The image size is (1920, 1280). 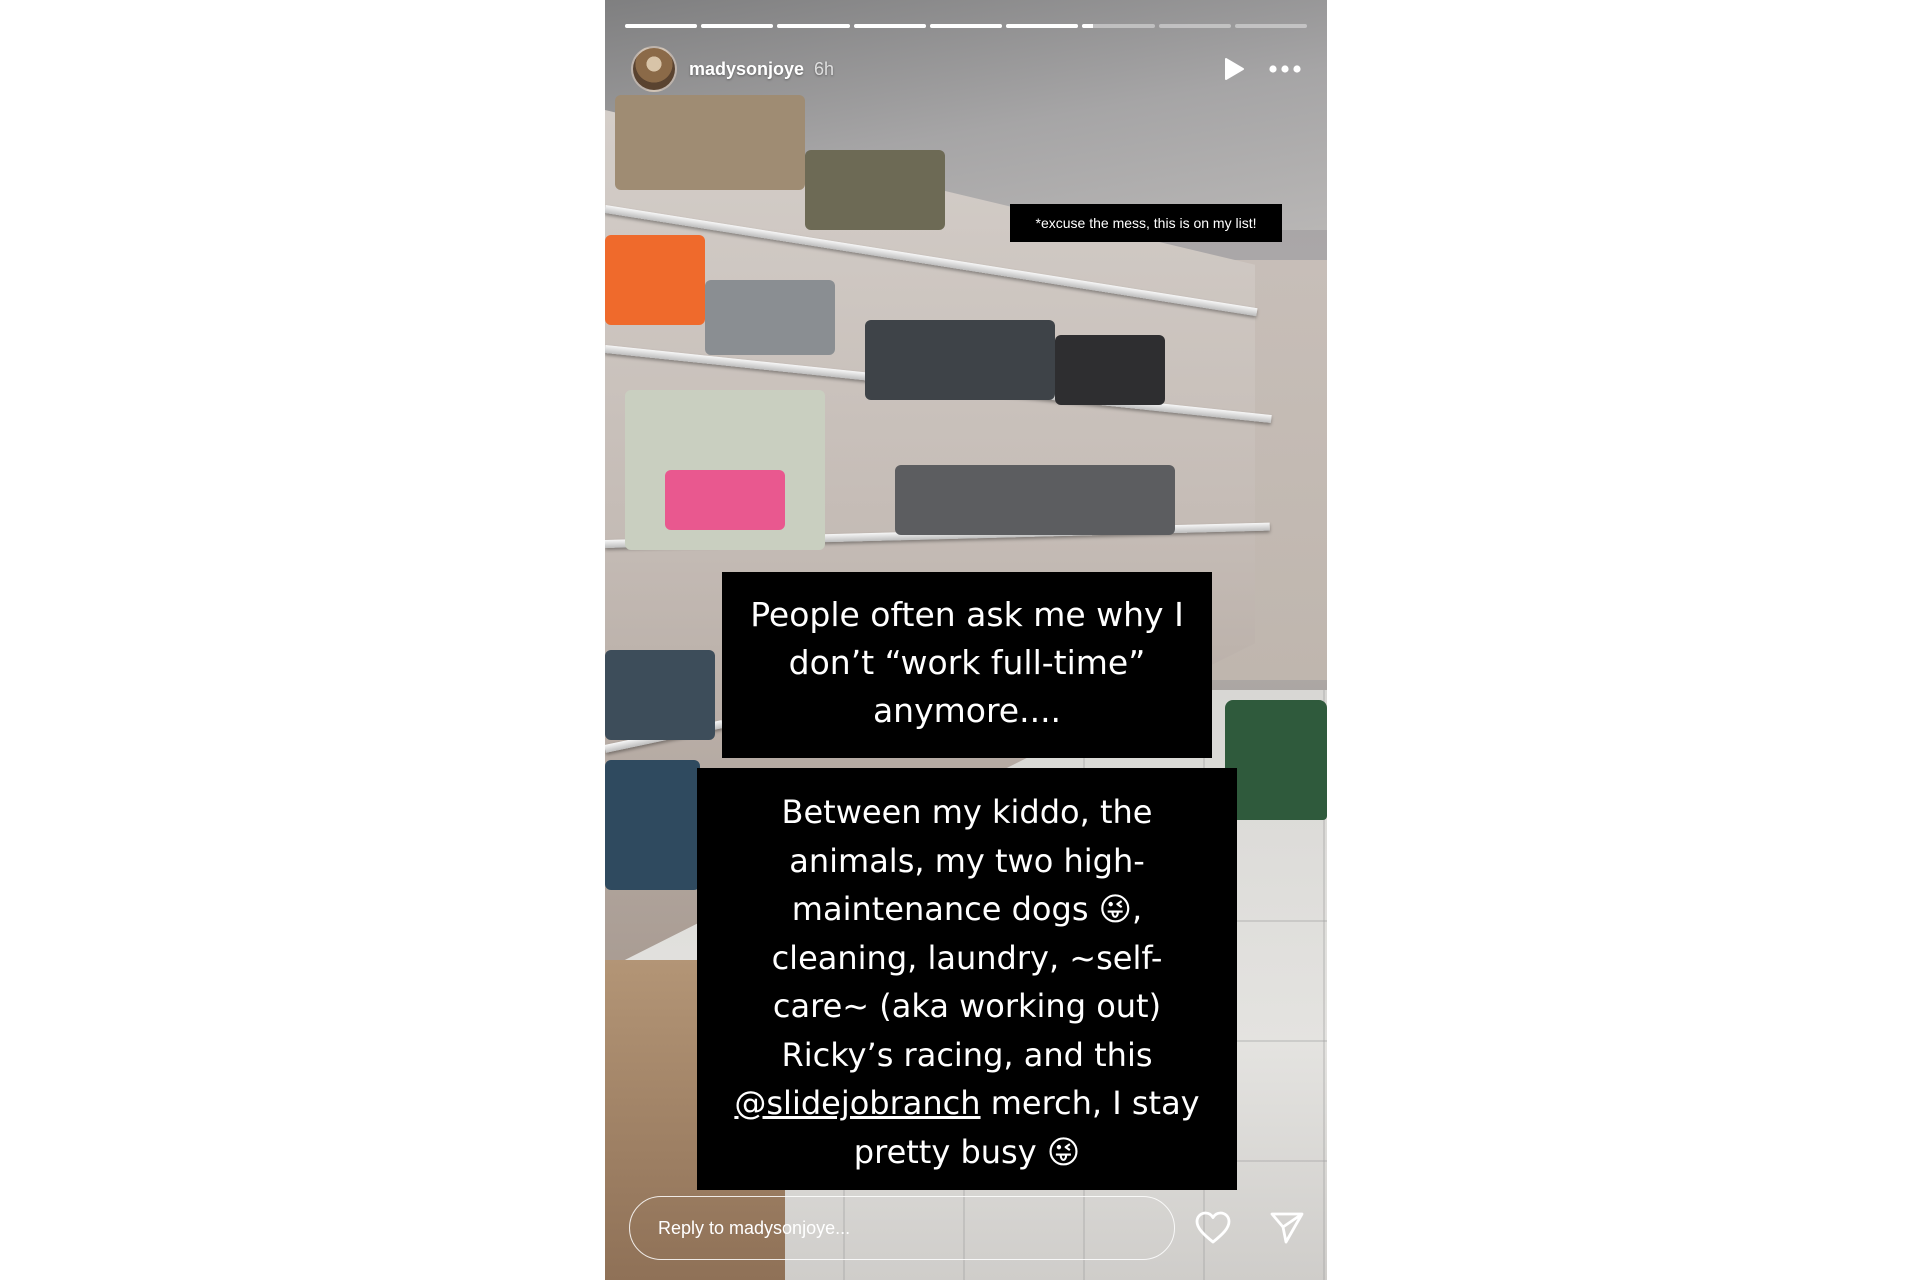 I want to click on heart-icon, so click(x=1213, y=1228).